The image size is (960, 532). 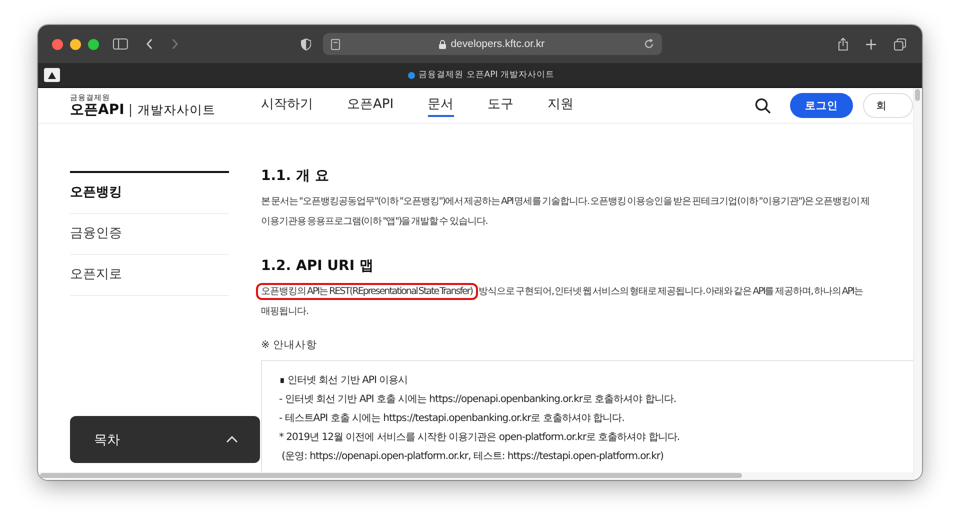 What do you see at coordinates (344, 381) in the screenshot?
I see `notice-text: ∎ 인터넷 회선 기반 API 이용시` at bounding box center [344, 381].